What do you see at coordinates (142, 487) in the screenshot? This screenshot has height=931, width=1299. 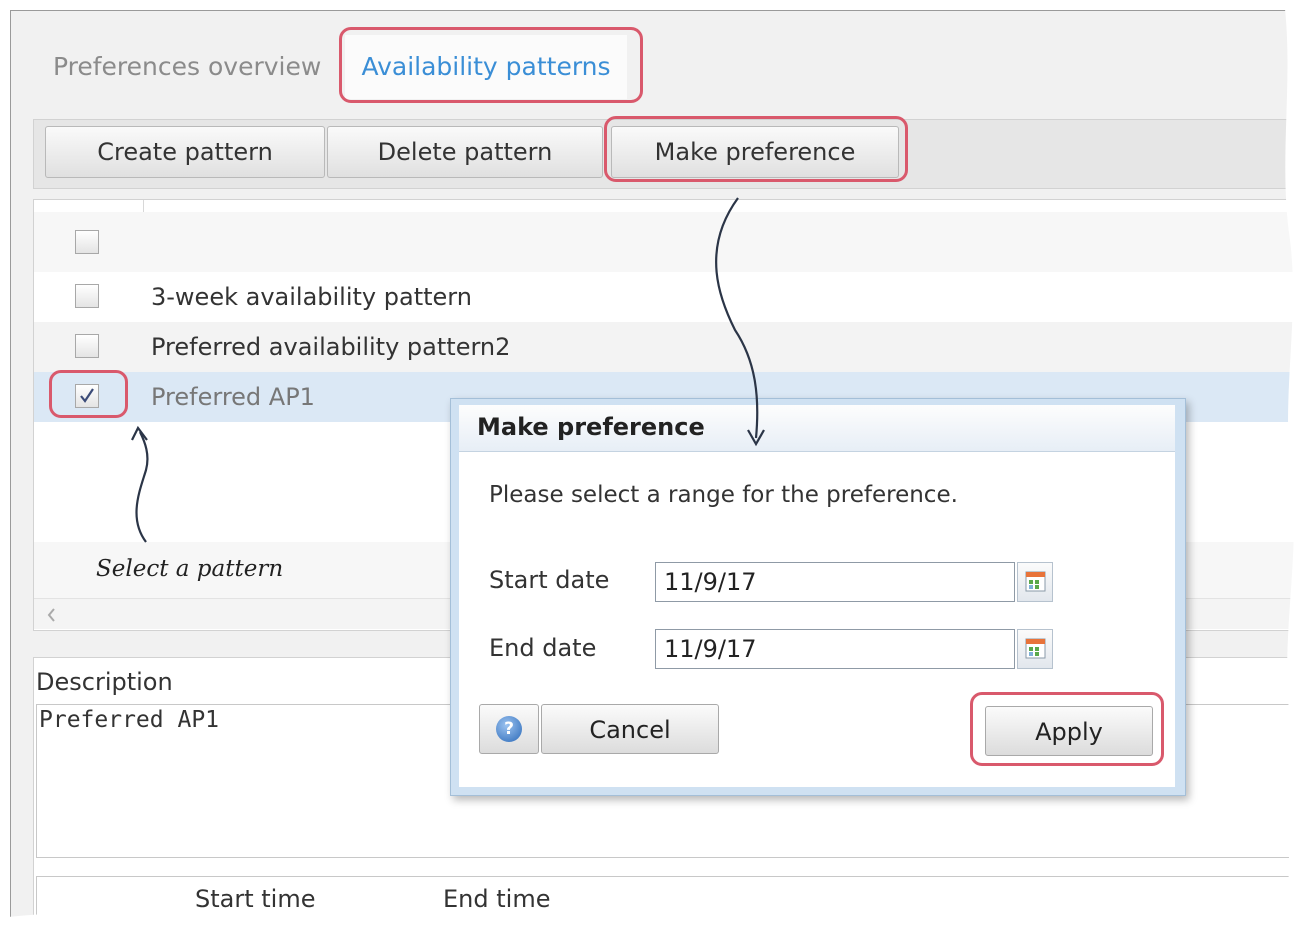 I see `arrow-to-checkbox` at bounding box center [142, 487].